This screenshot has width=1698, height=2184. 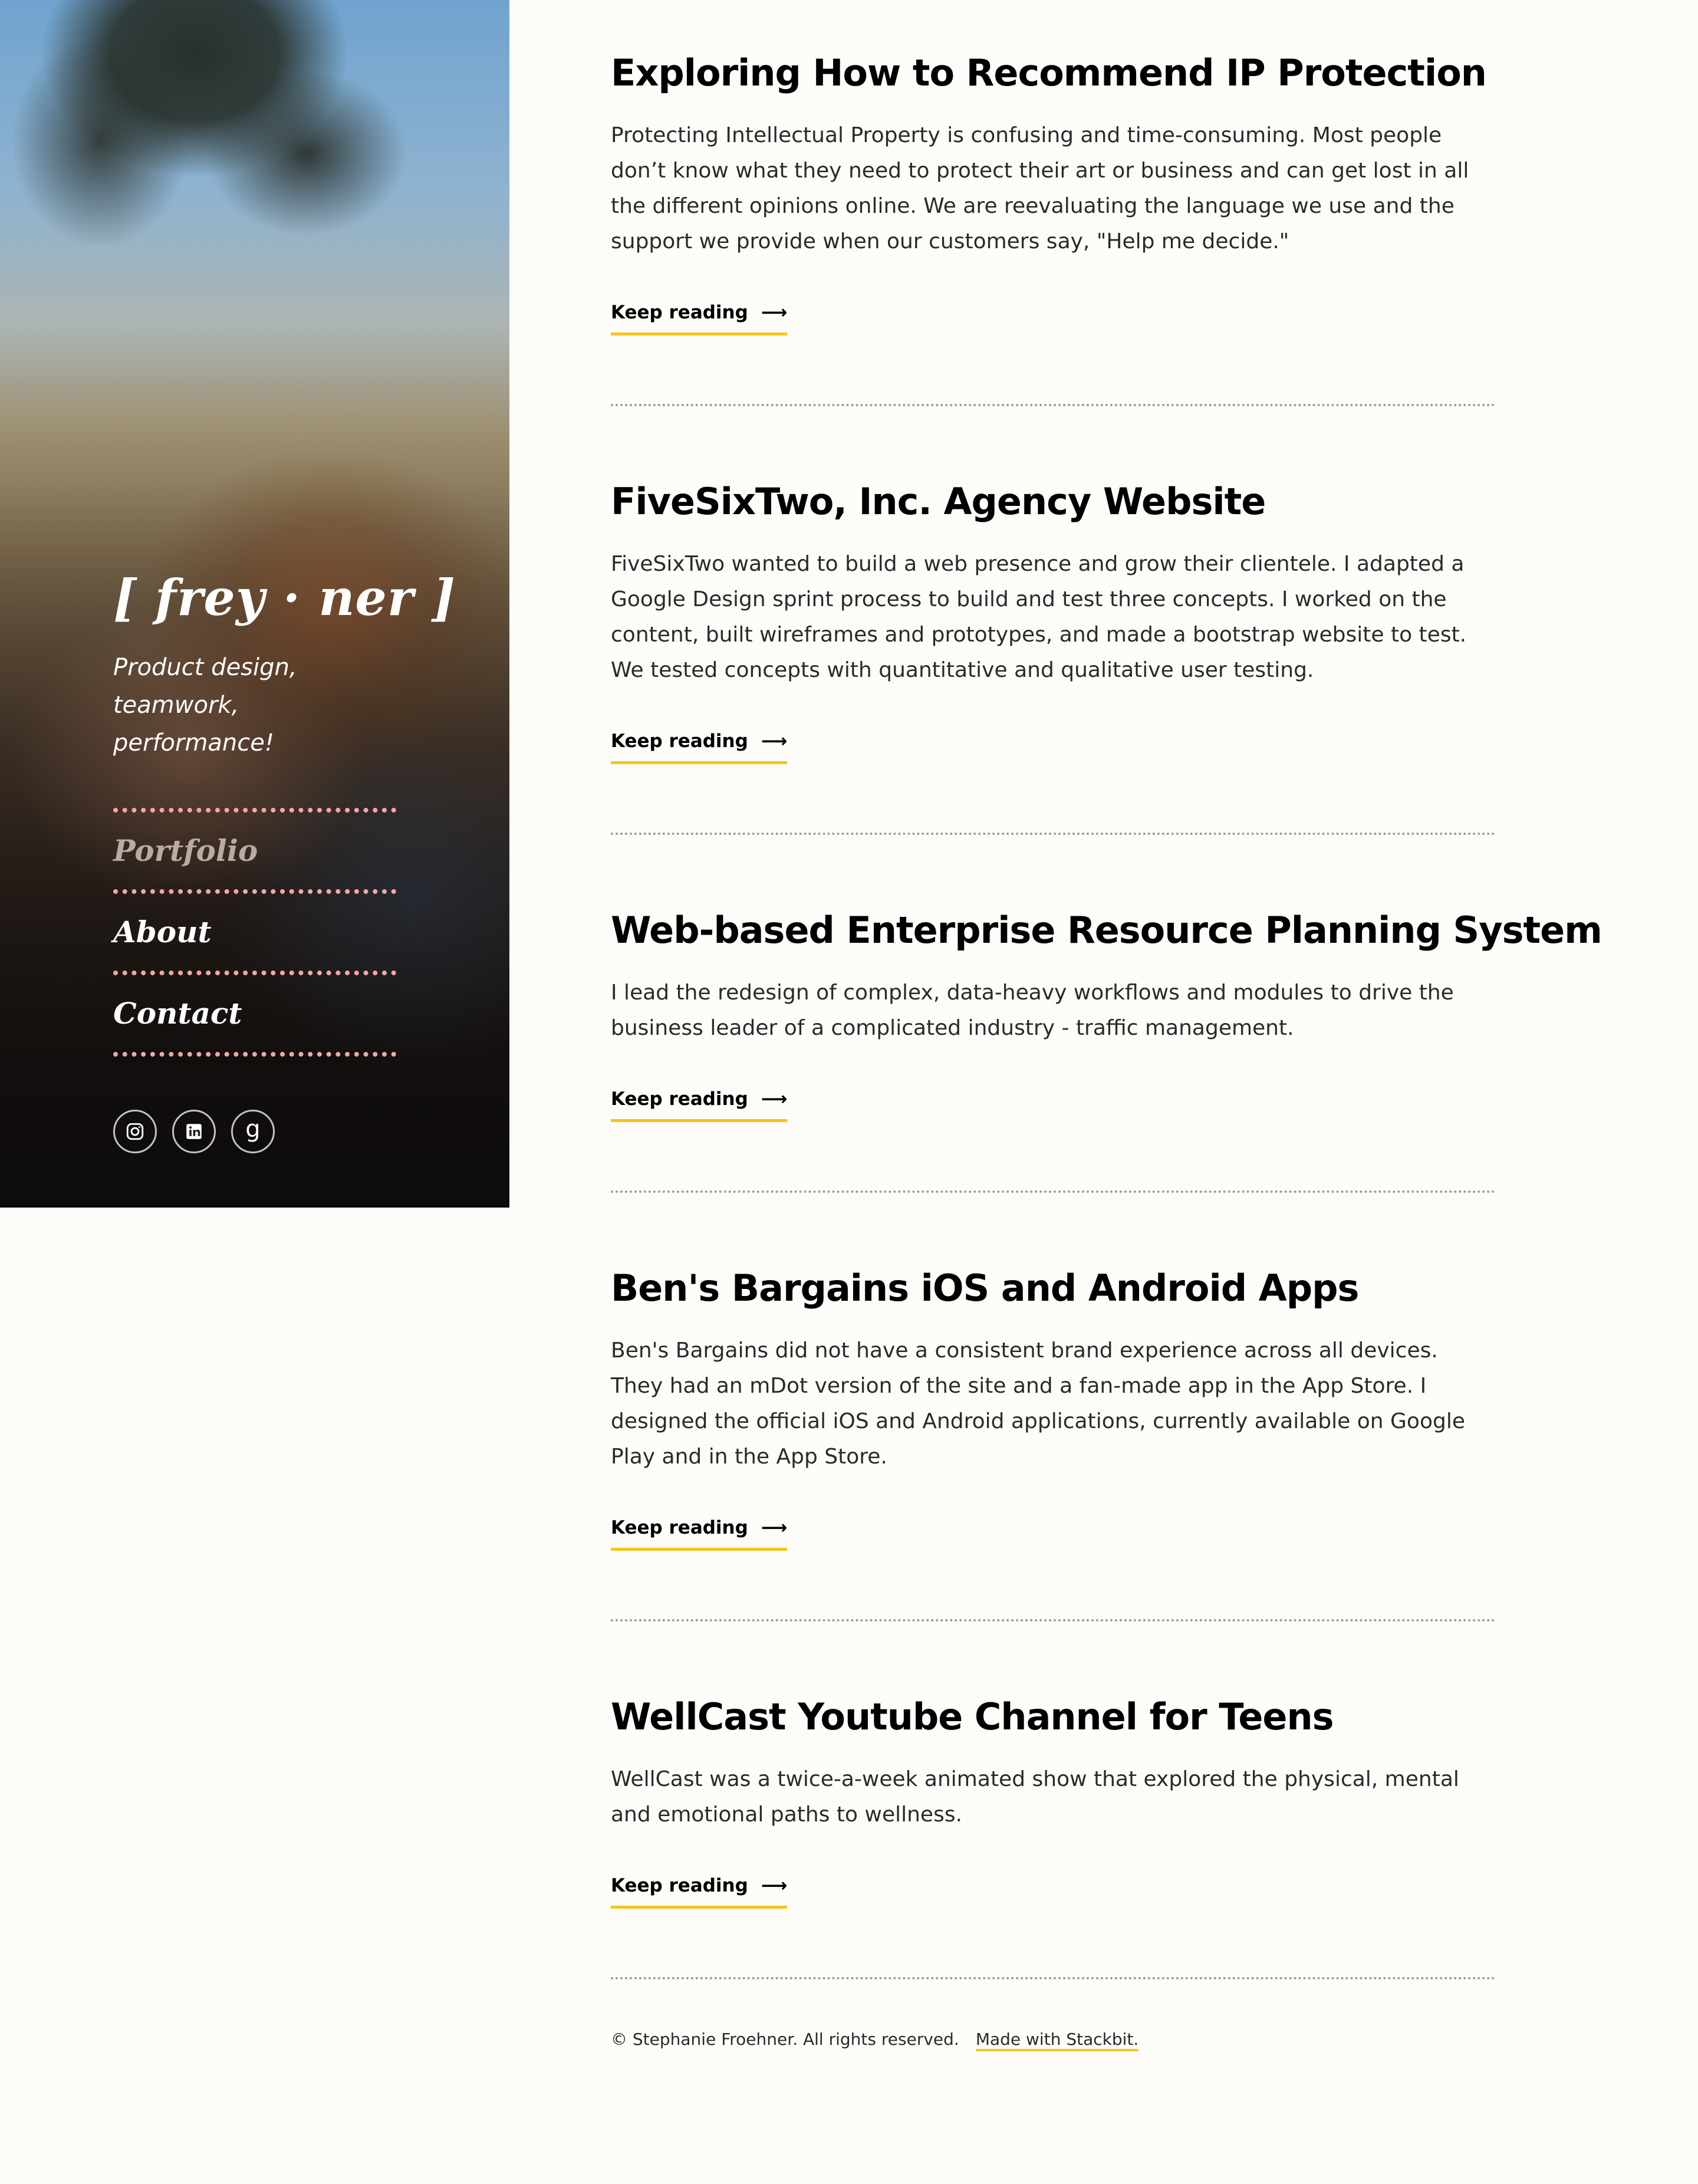 I want to click on goodreads-icon: g, so click(x=253, y=1129).